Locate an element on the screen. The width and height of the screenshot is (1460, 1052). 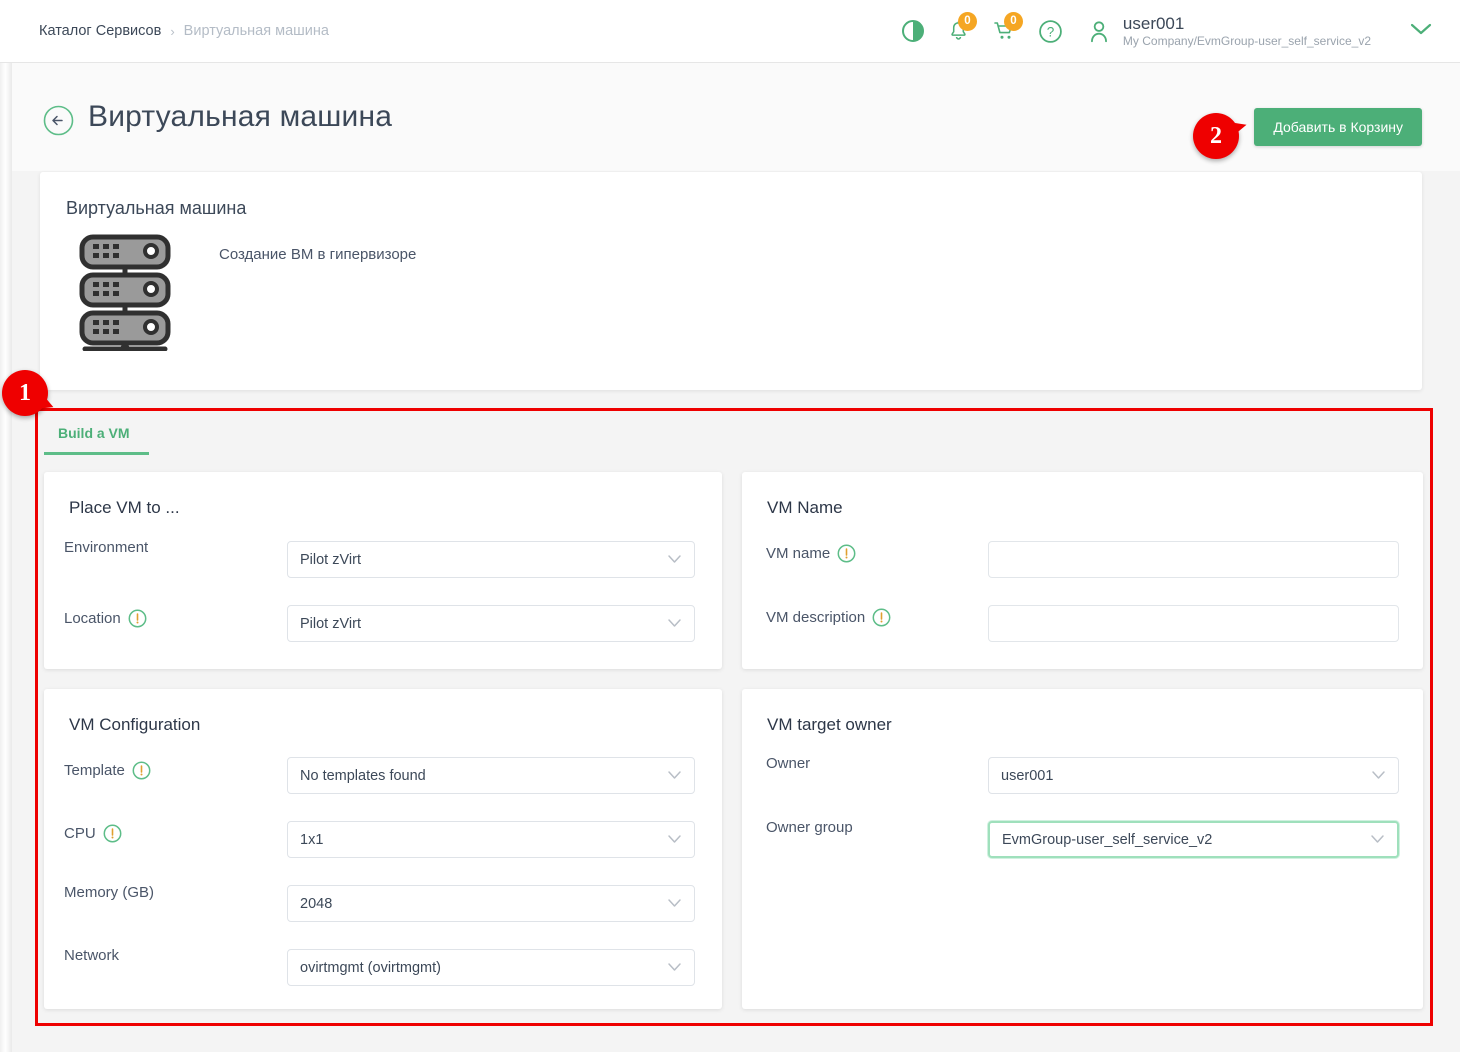
contrast-icon is located at coordinates (912, 31).